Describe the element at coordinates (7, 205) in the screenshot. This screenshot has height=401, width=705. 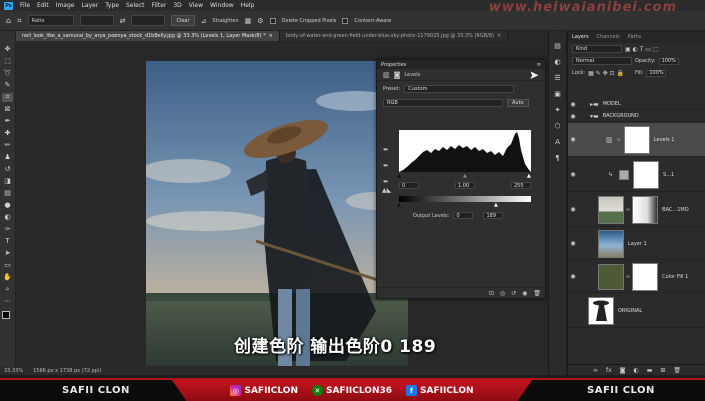
I see `blur-tool-icon: ●` at that location.